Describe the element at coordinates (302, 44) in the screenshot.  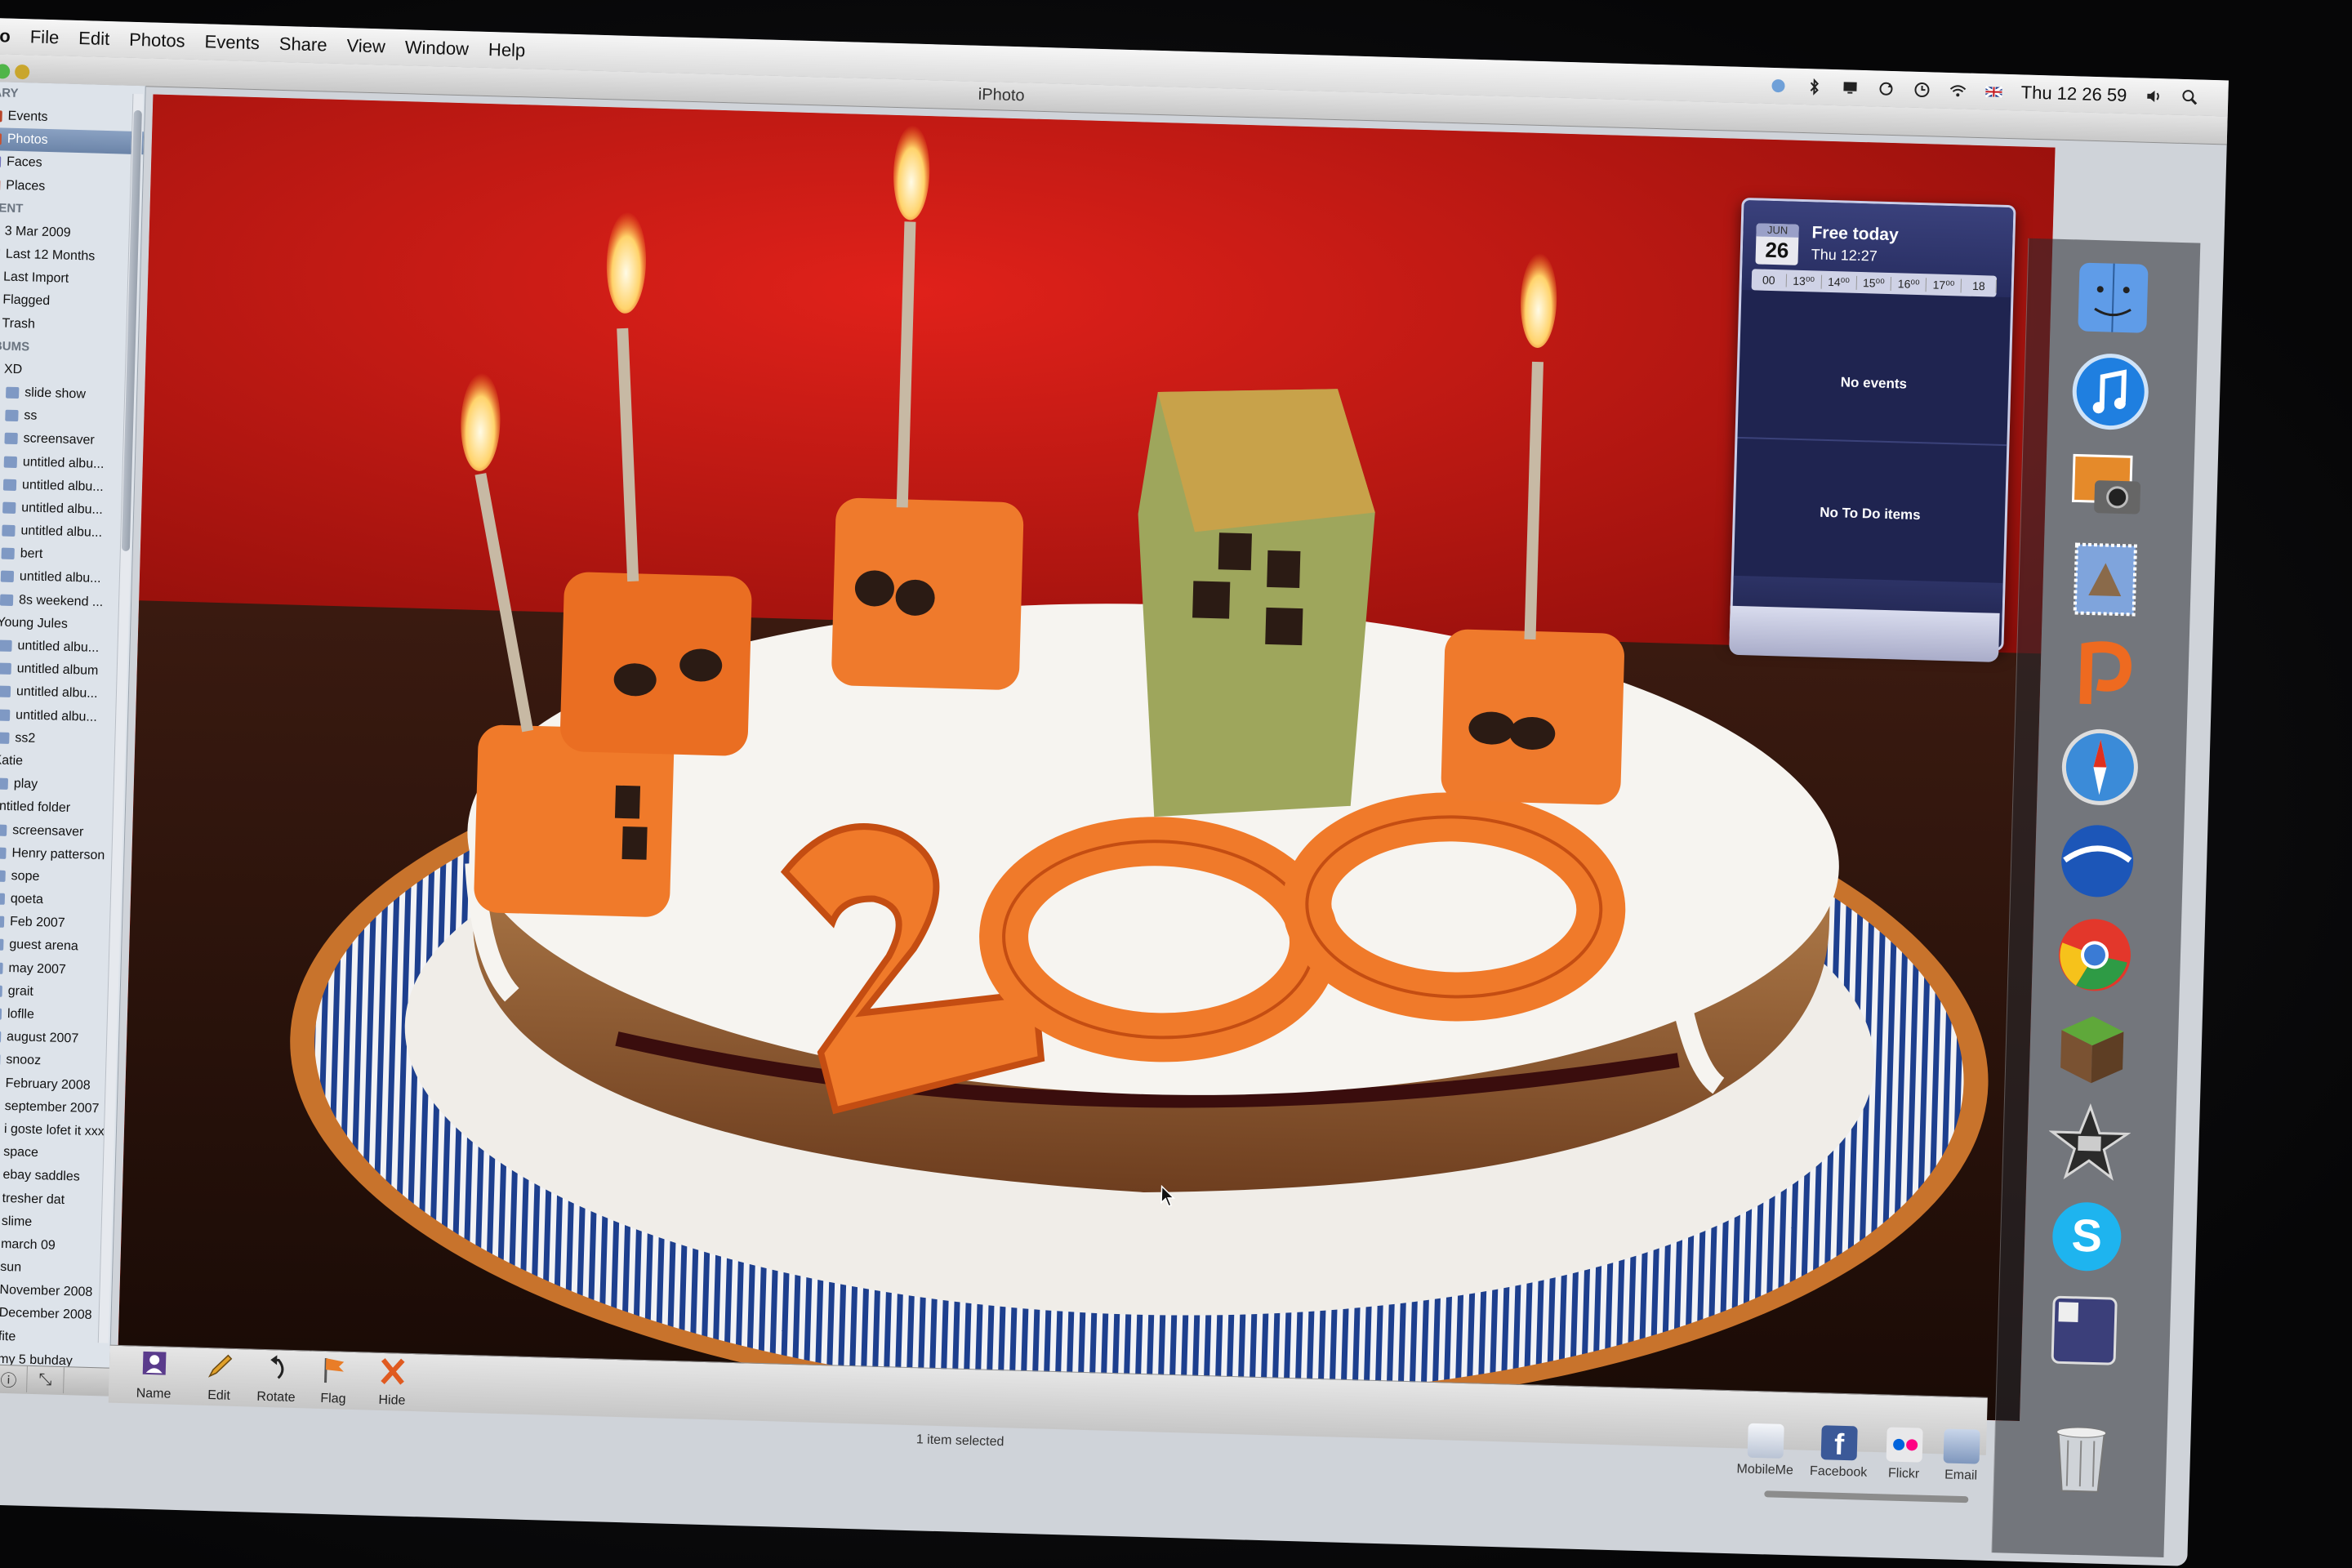
I see `menu-share: Share` at that location.